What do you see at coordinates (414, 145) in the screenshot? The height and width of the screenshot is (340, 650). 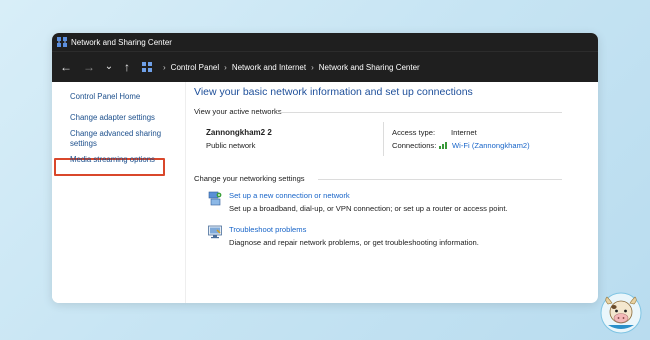 I see `connections-label: Connections:` at bounding box center [414, 145].